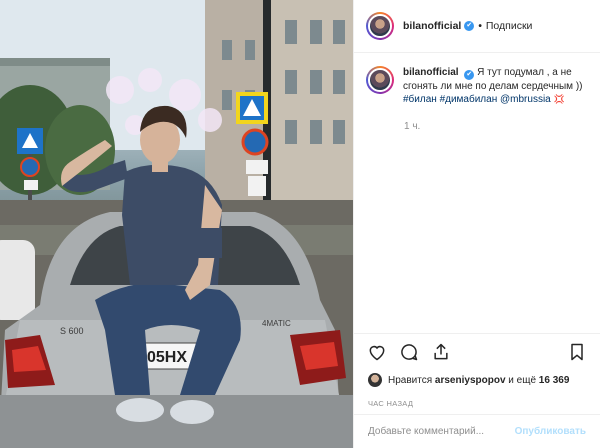 The height and width of the screenshot is (448, 600). What do you see at coordinates (469, 75) in the screenshot?
I see `caption-verified-badge-icon: ✔` at bounding box center [469, 75].